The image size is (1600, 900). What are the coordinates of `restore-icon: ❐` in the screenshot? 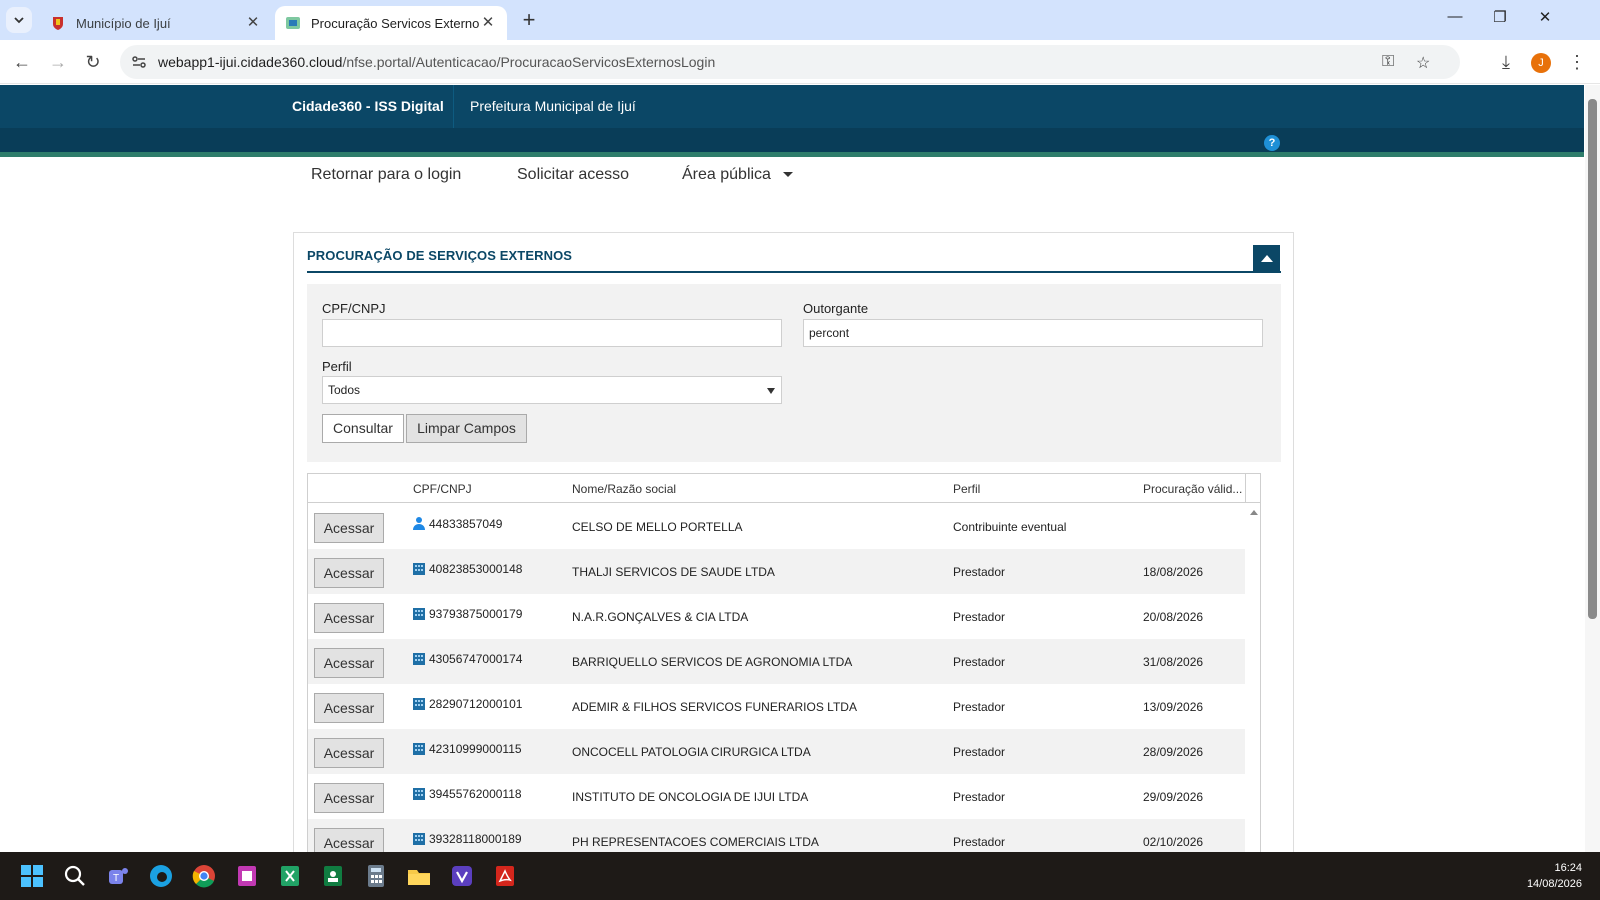 It's located at (1500, 17).